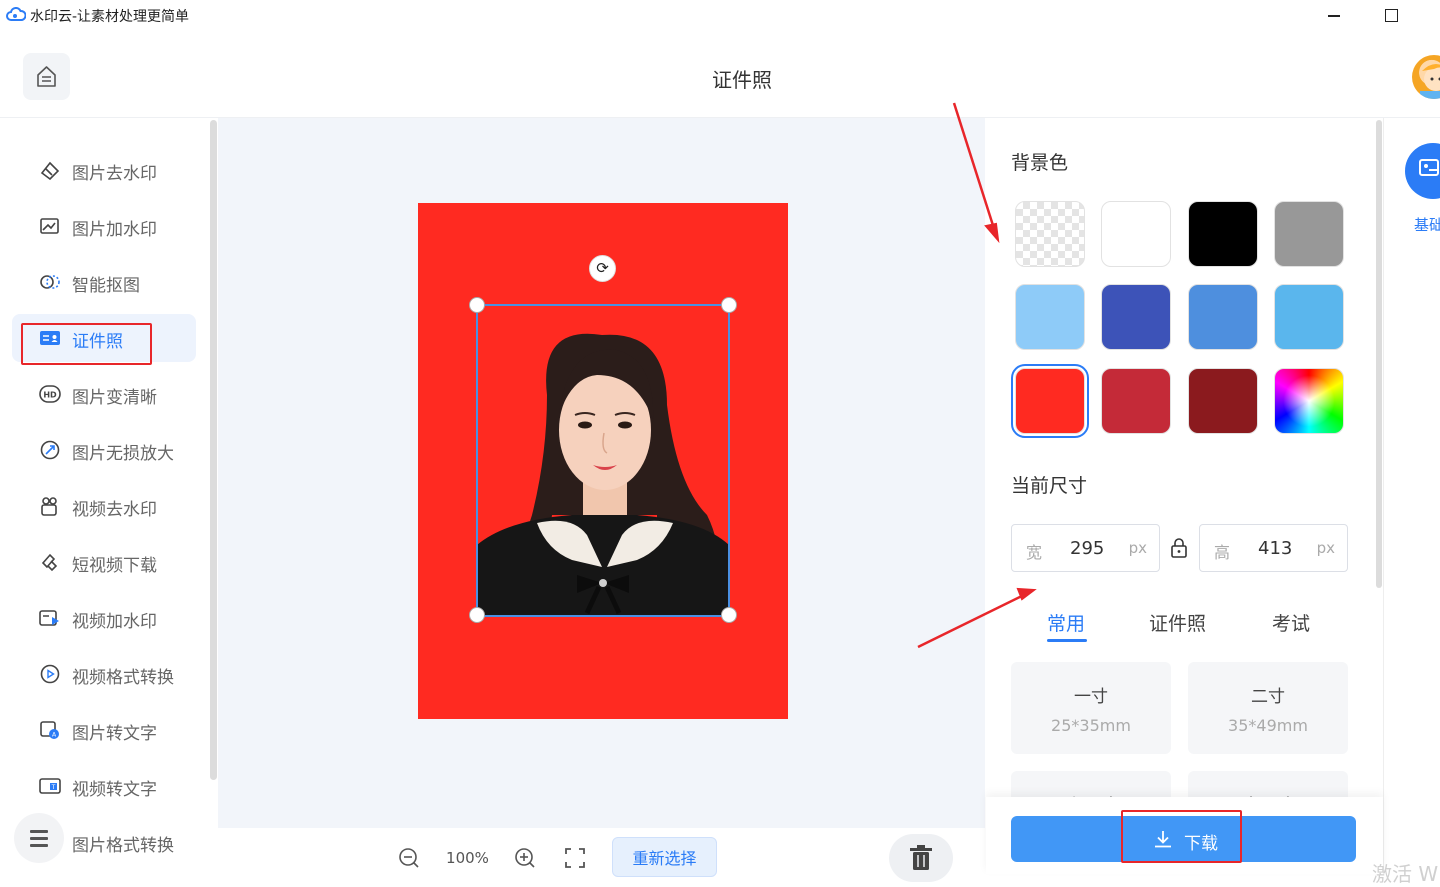 The width and height of the screenshot is (1440, 887). I want to click on swatch-light-blue, so click(1050, 317).